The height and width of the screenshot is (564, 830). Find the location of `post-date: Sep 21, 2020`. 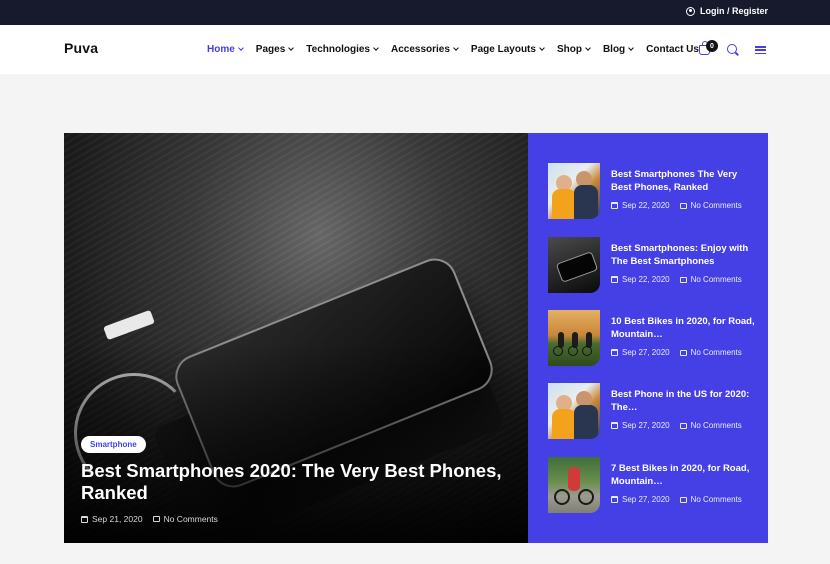

post-date: Sep 21, 2020 is located at coordinates (117, 519).